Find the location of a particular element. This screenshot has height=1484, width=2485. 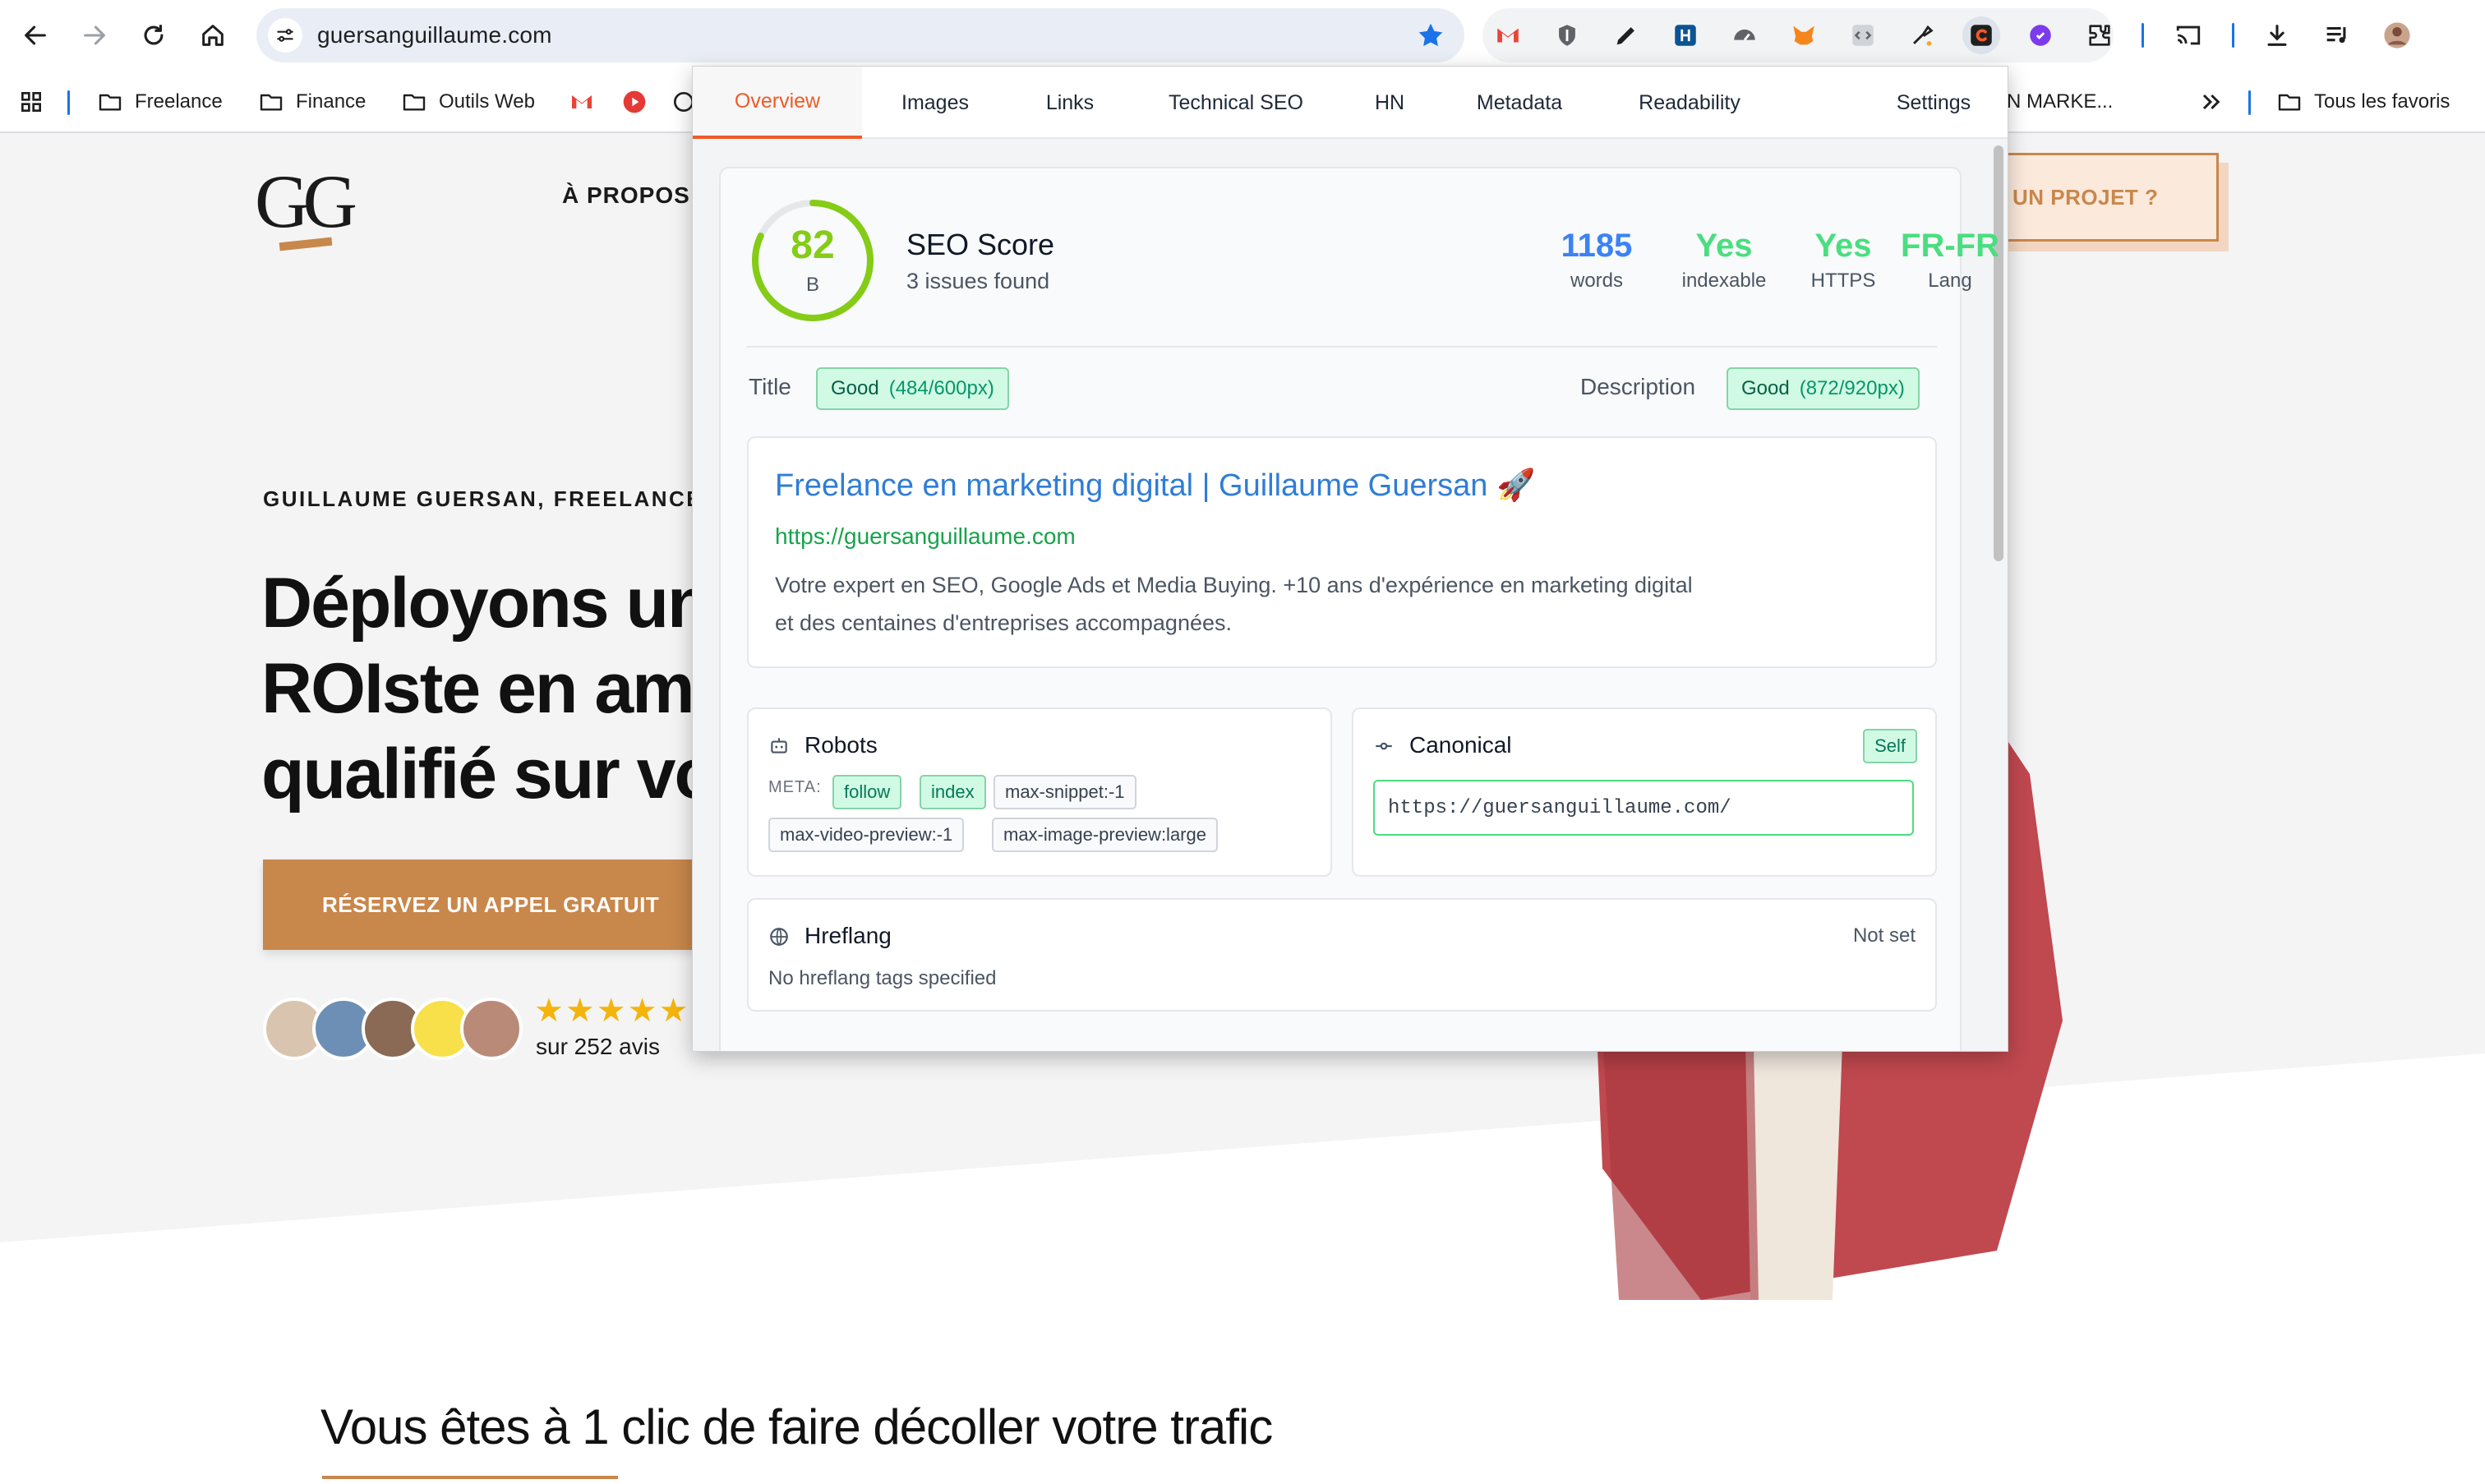

code-extension is located at coordinates (1863, 35).